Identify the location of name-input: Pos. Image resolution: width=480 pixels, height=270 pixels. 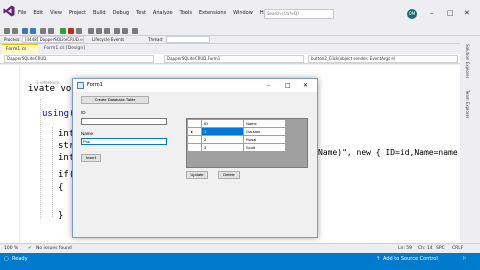
(124, 141).